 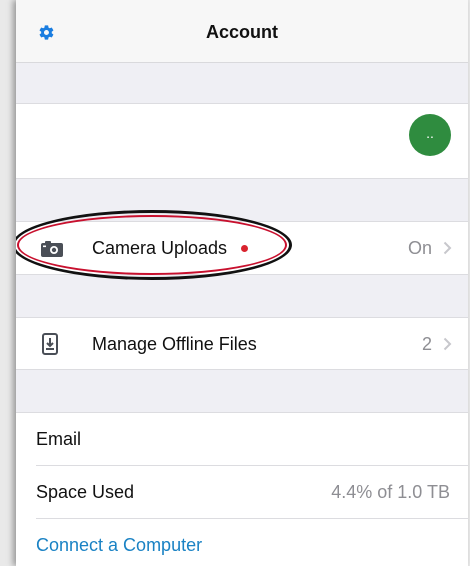 I want to click on camera-uploads-row: Camera Uploads On, so click(x=242, y=248).